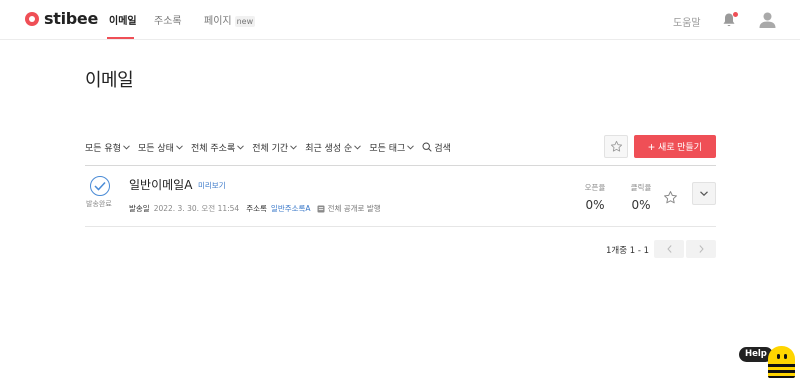  What do you see at coordinates (781, 362) in the screenshot?
I see `bee-mascot-icon` at bounding box center [781, 362].